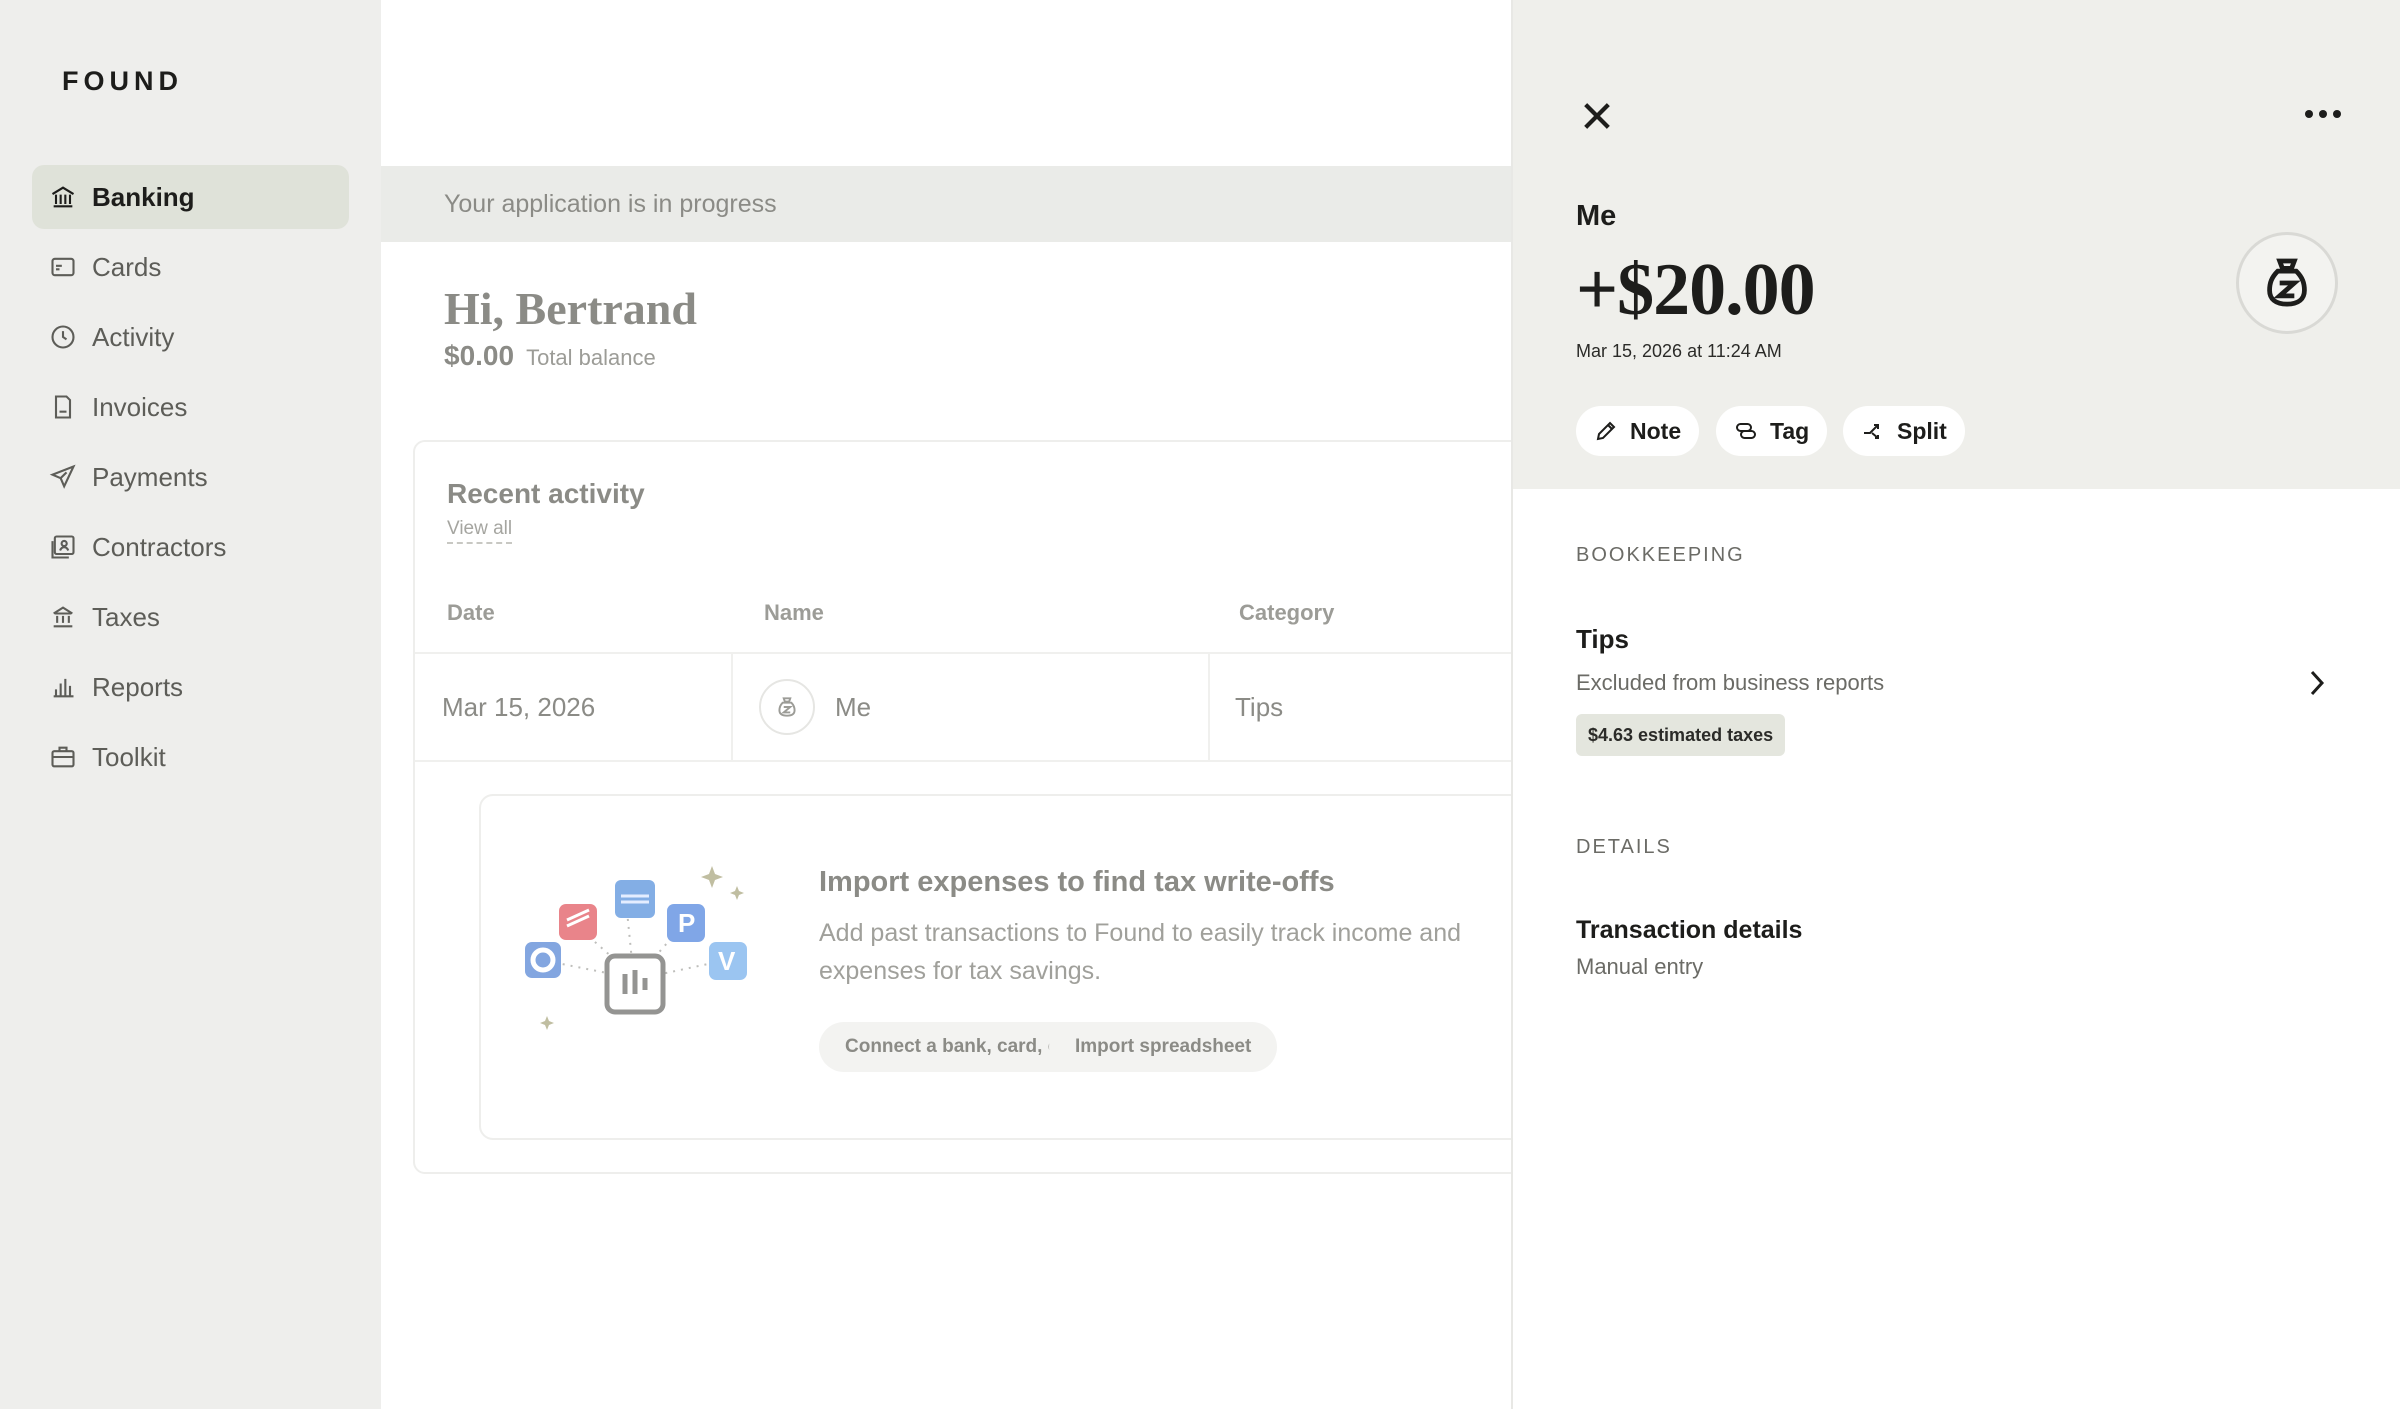 This screenshot has height=1409, width=2400. I want to click on sidebar-item-label: Toolkit, so click(129, 756).